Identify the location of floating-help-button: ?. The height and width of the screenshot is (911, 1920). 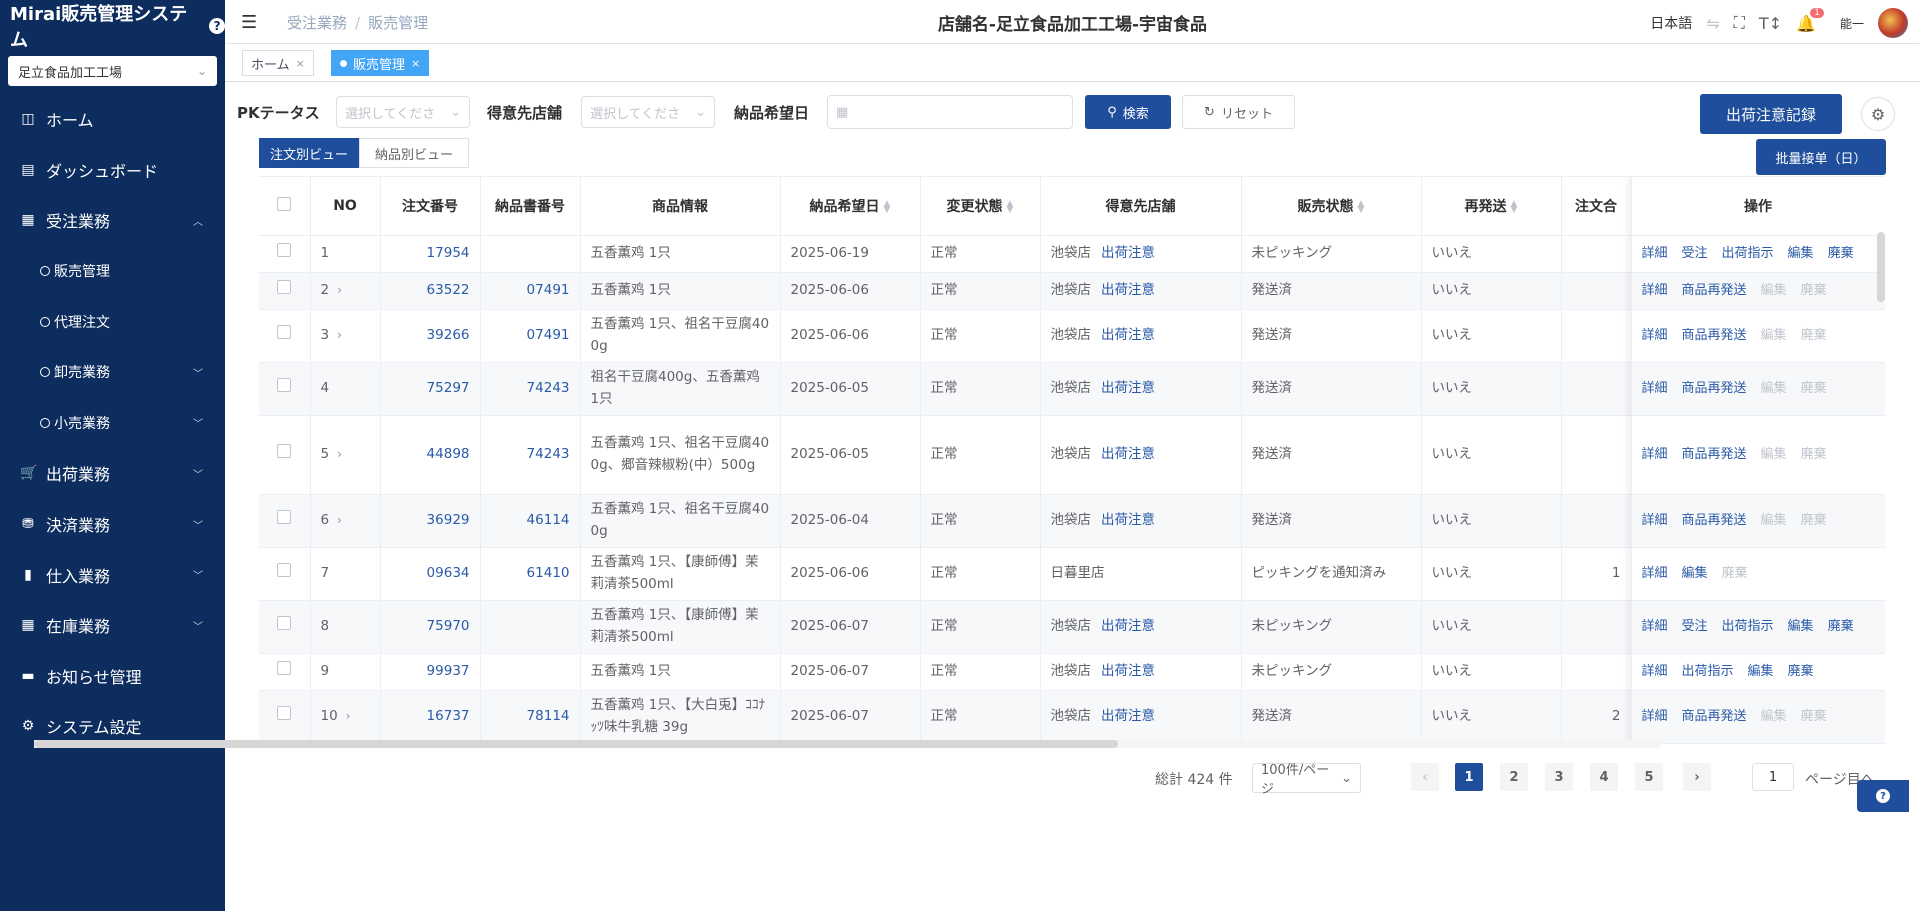
(1883, 796).